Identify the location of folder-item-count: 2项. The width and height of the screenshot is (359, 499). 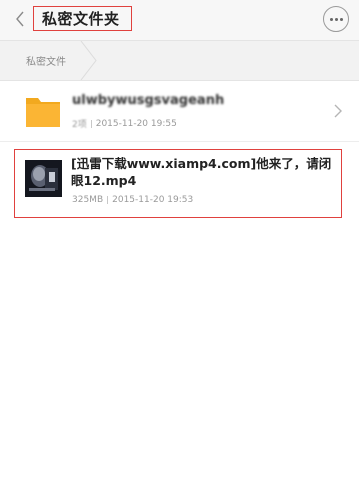
(79, 125).